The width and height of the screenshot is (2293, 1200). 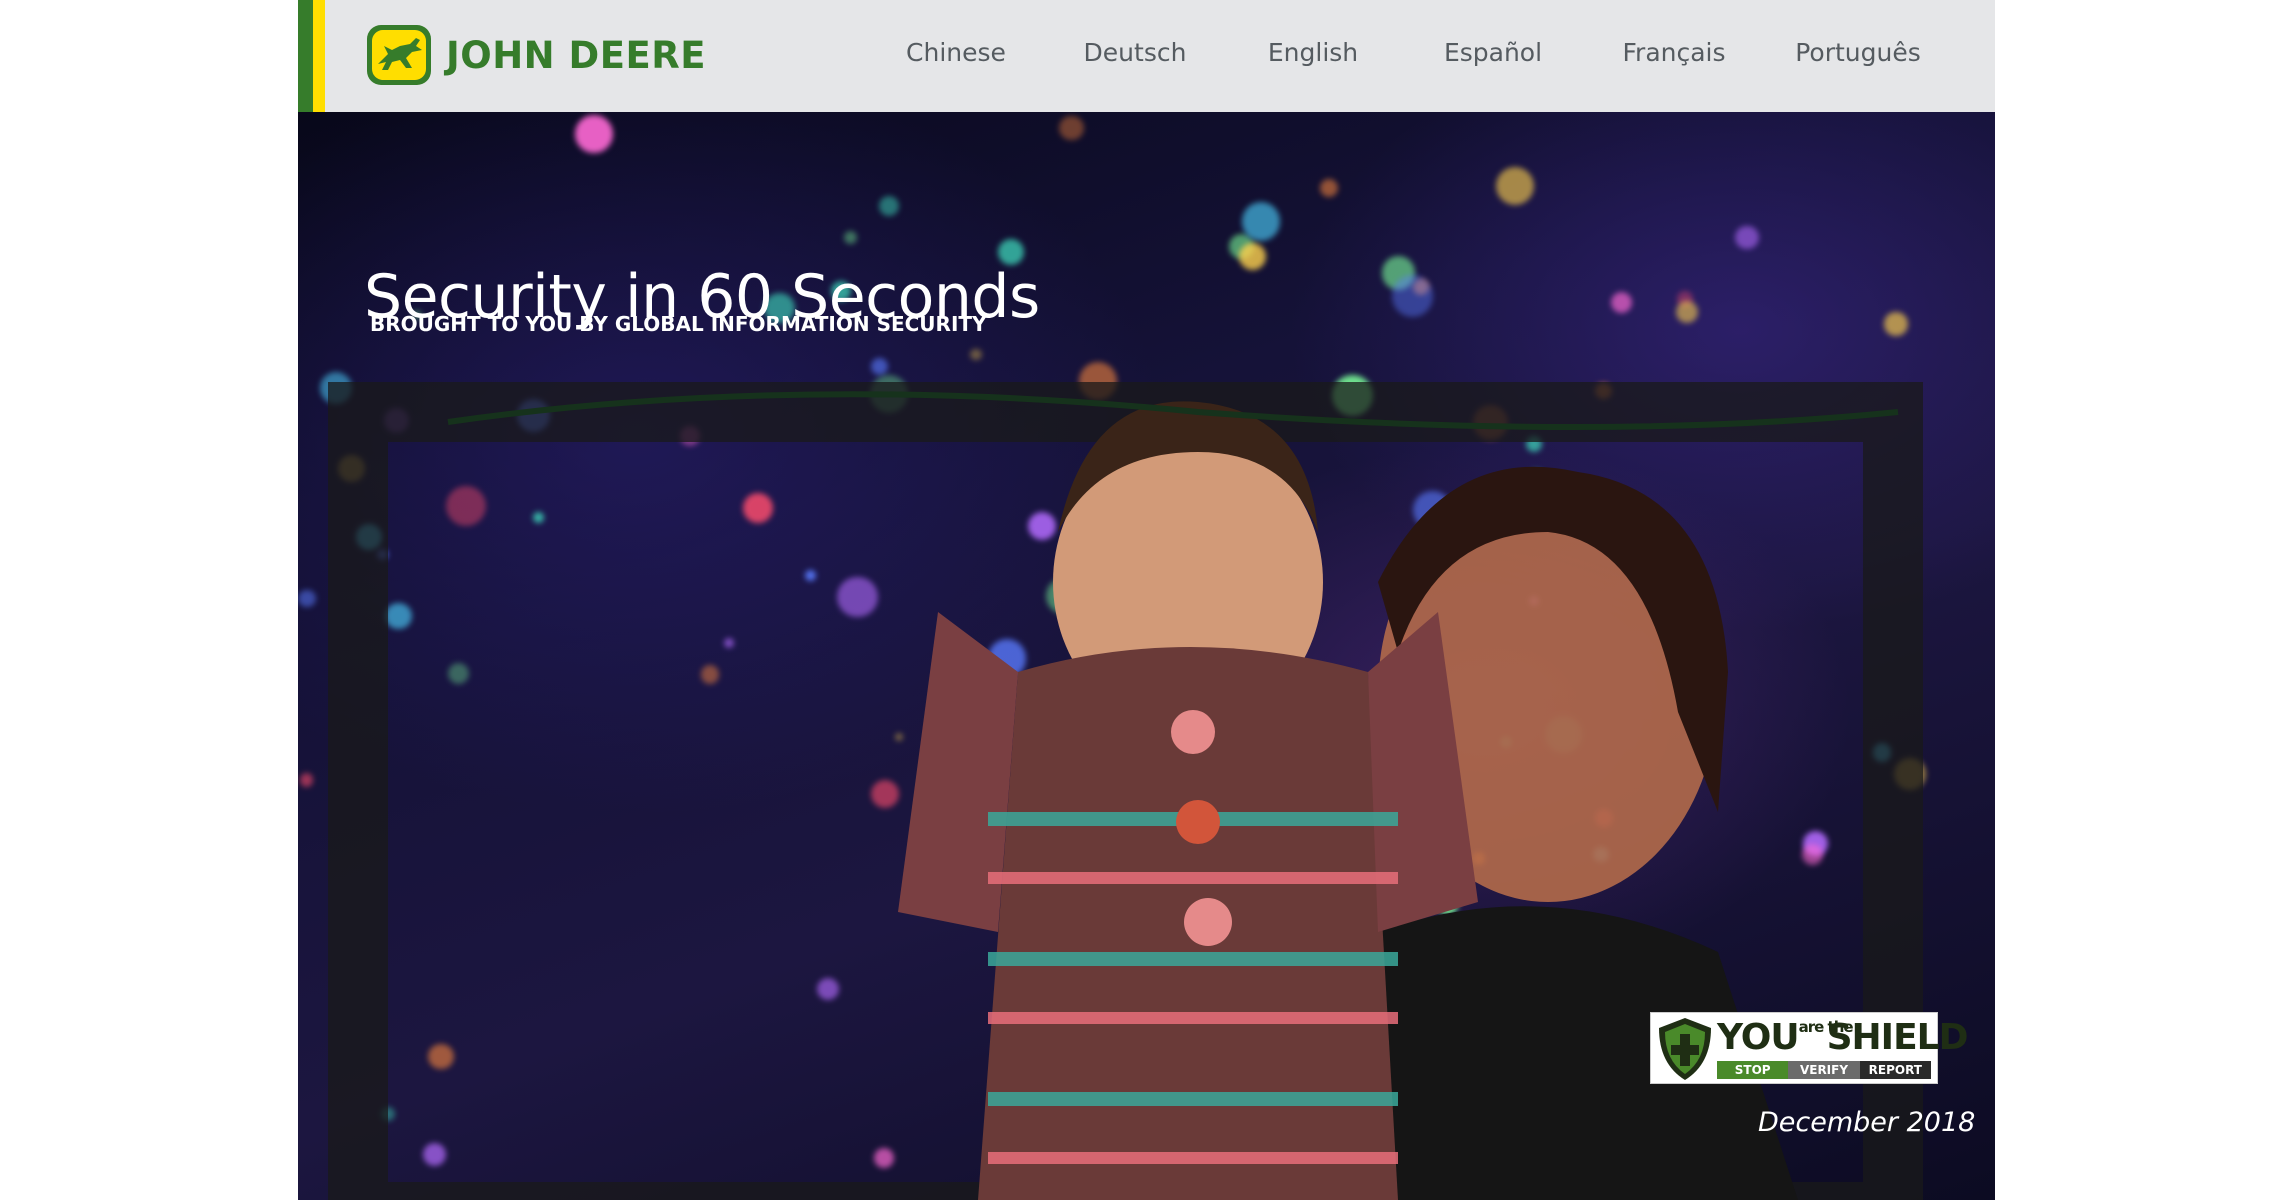 What do you see at coordinates (1858, 52) in the screenshot?
I see `nav-language-portugues: Português` at bounding box center [1858, 52].